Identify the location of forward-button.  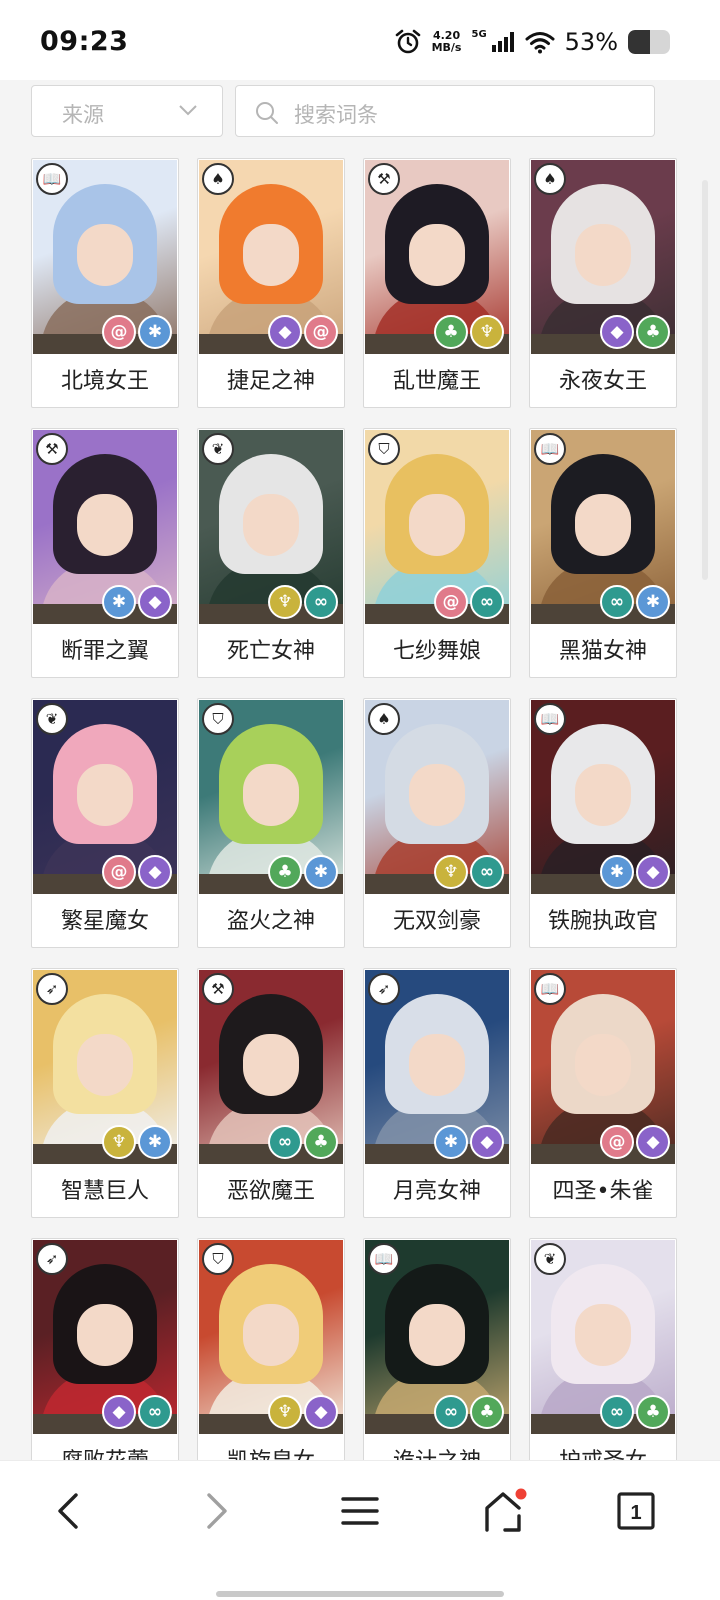
(215, 1511).